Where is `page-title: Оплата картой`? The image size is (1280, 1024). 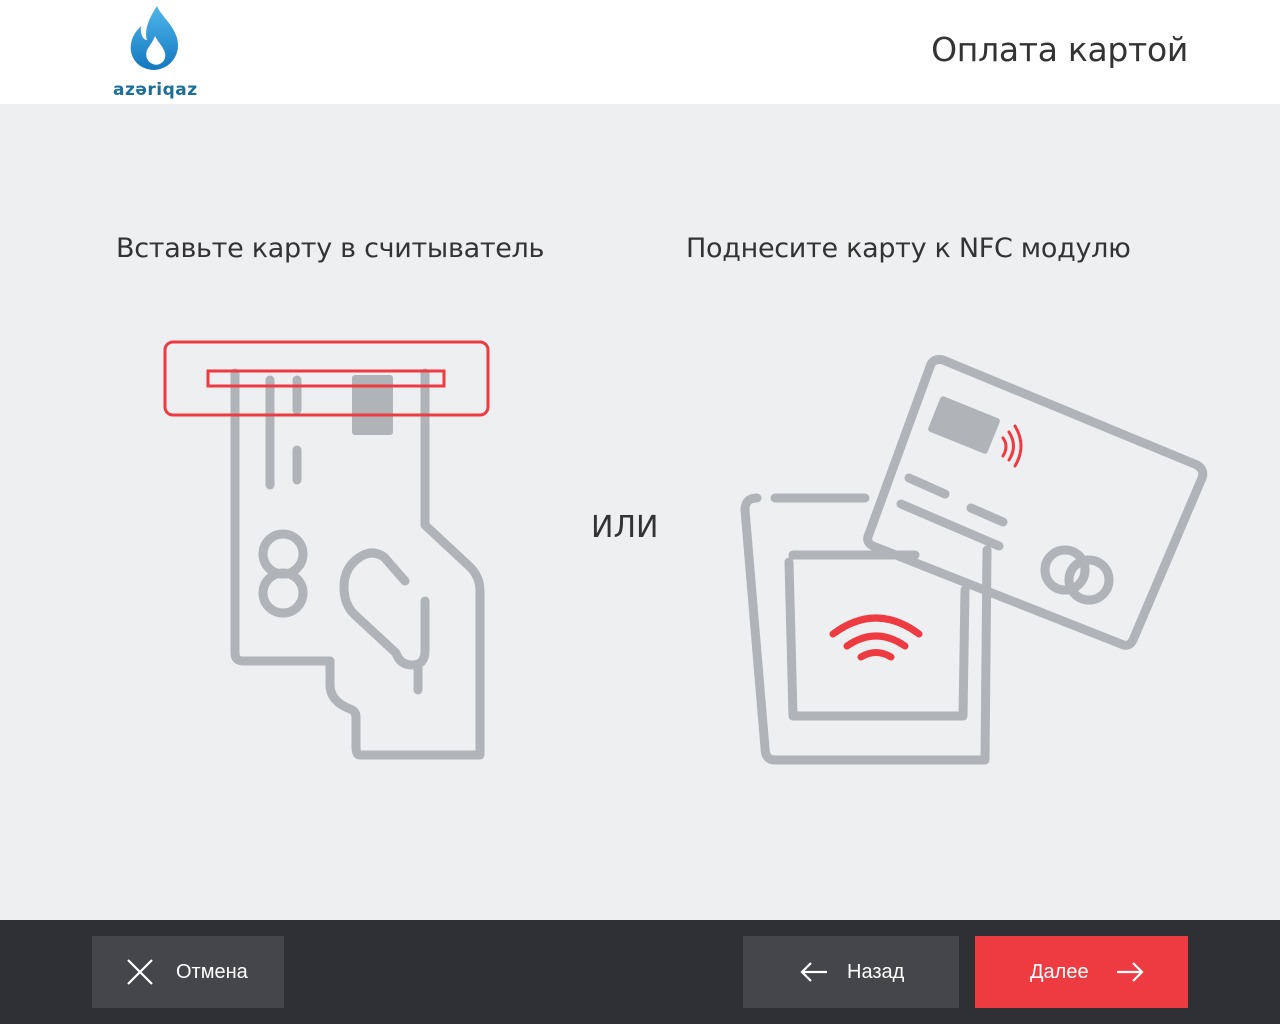
page-title: Оплата картой is located at coordinates (1059, 49).